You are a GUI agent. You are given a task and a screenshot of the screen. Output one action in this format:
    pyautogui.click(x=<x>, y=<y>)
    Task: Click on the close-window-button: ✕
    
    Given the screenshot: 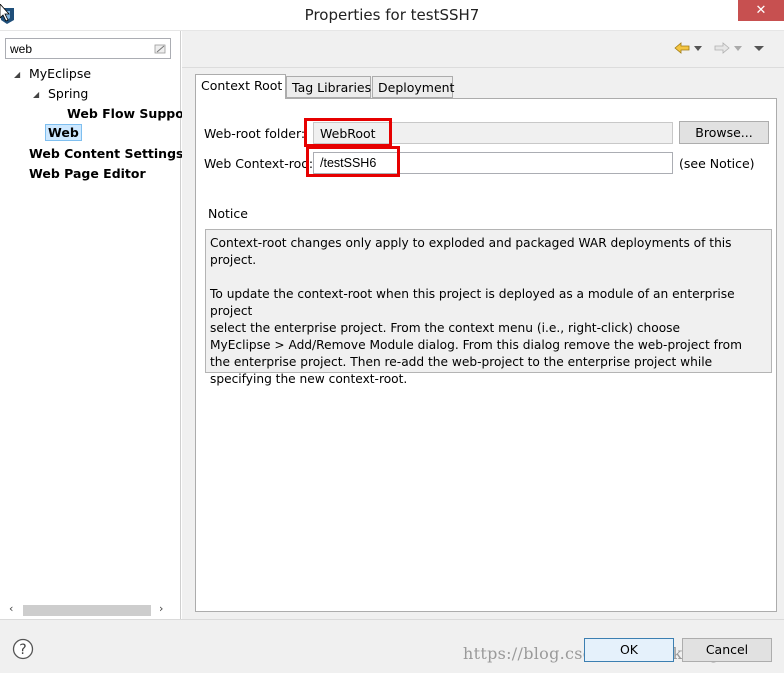 What is the action you would take?
    pyautogui.click(x=761, y=10)
    